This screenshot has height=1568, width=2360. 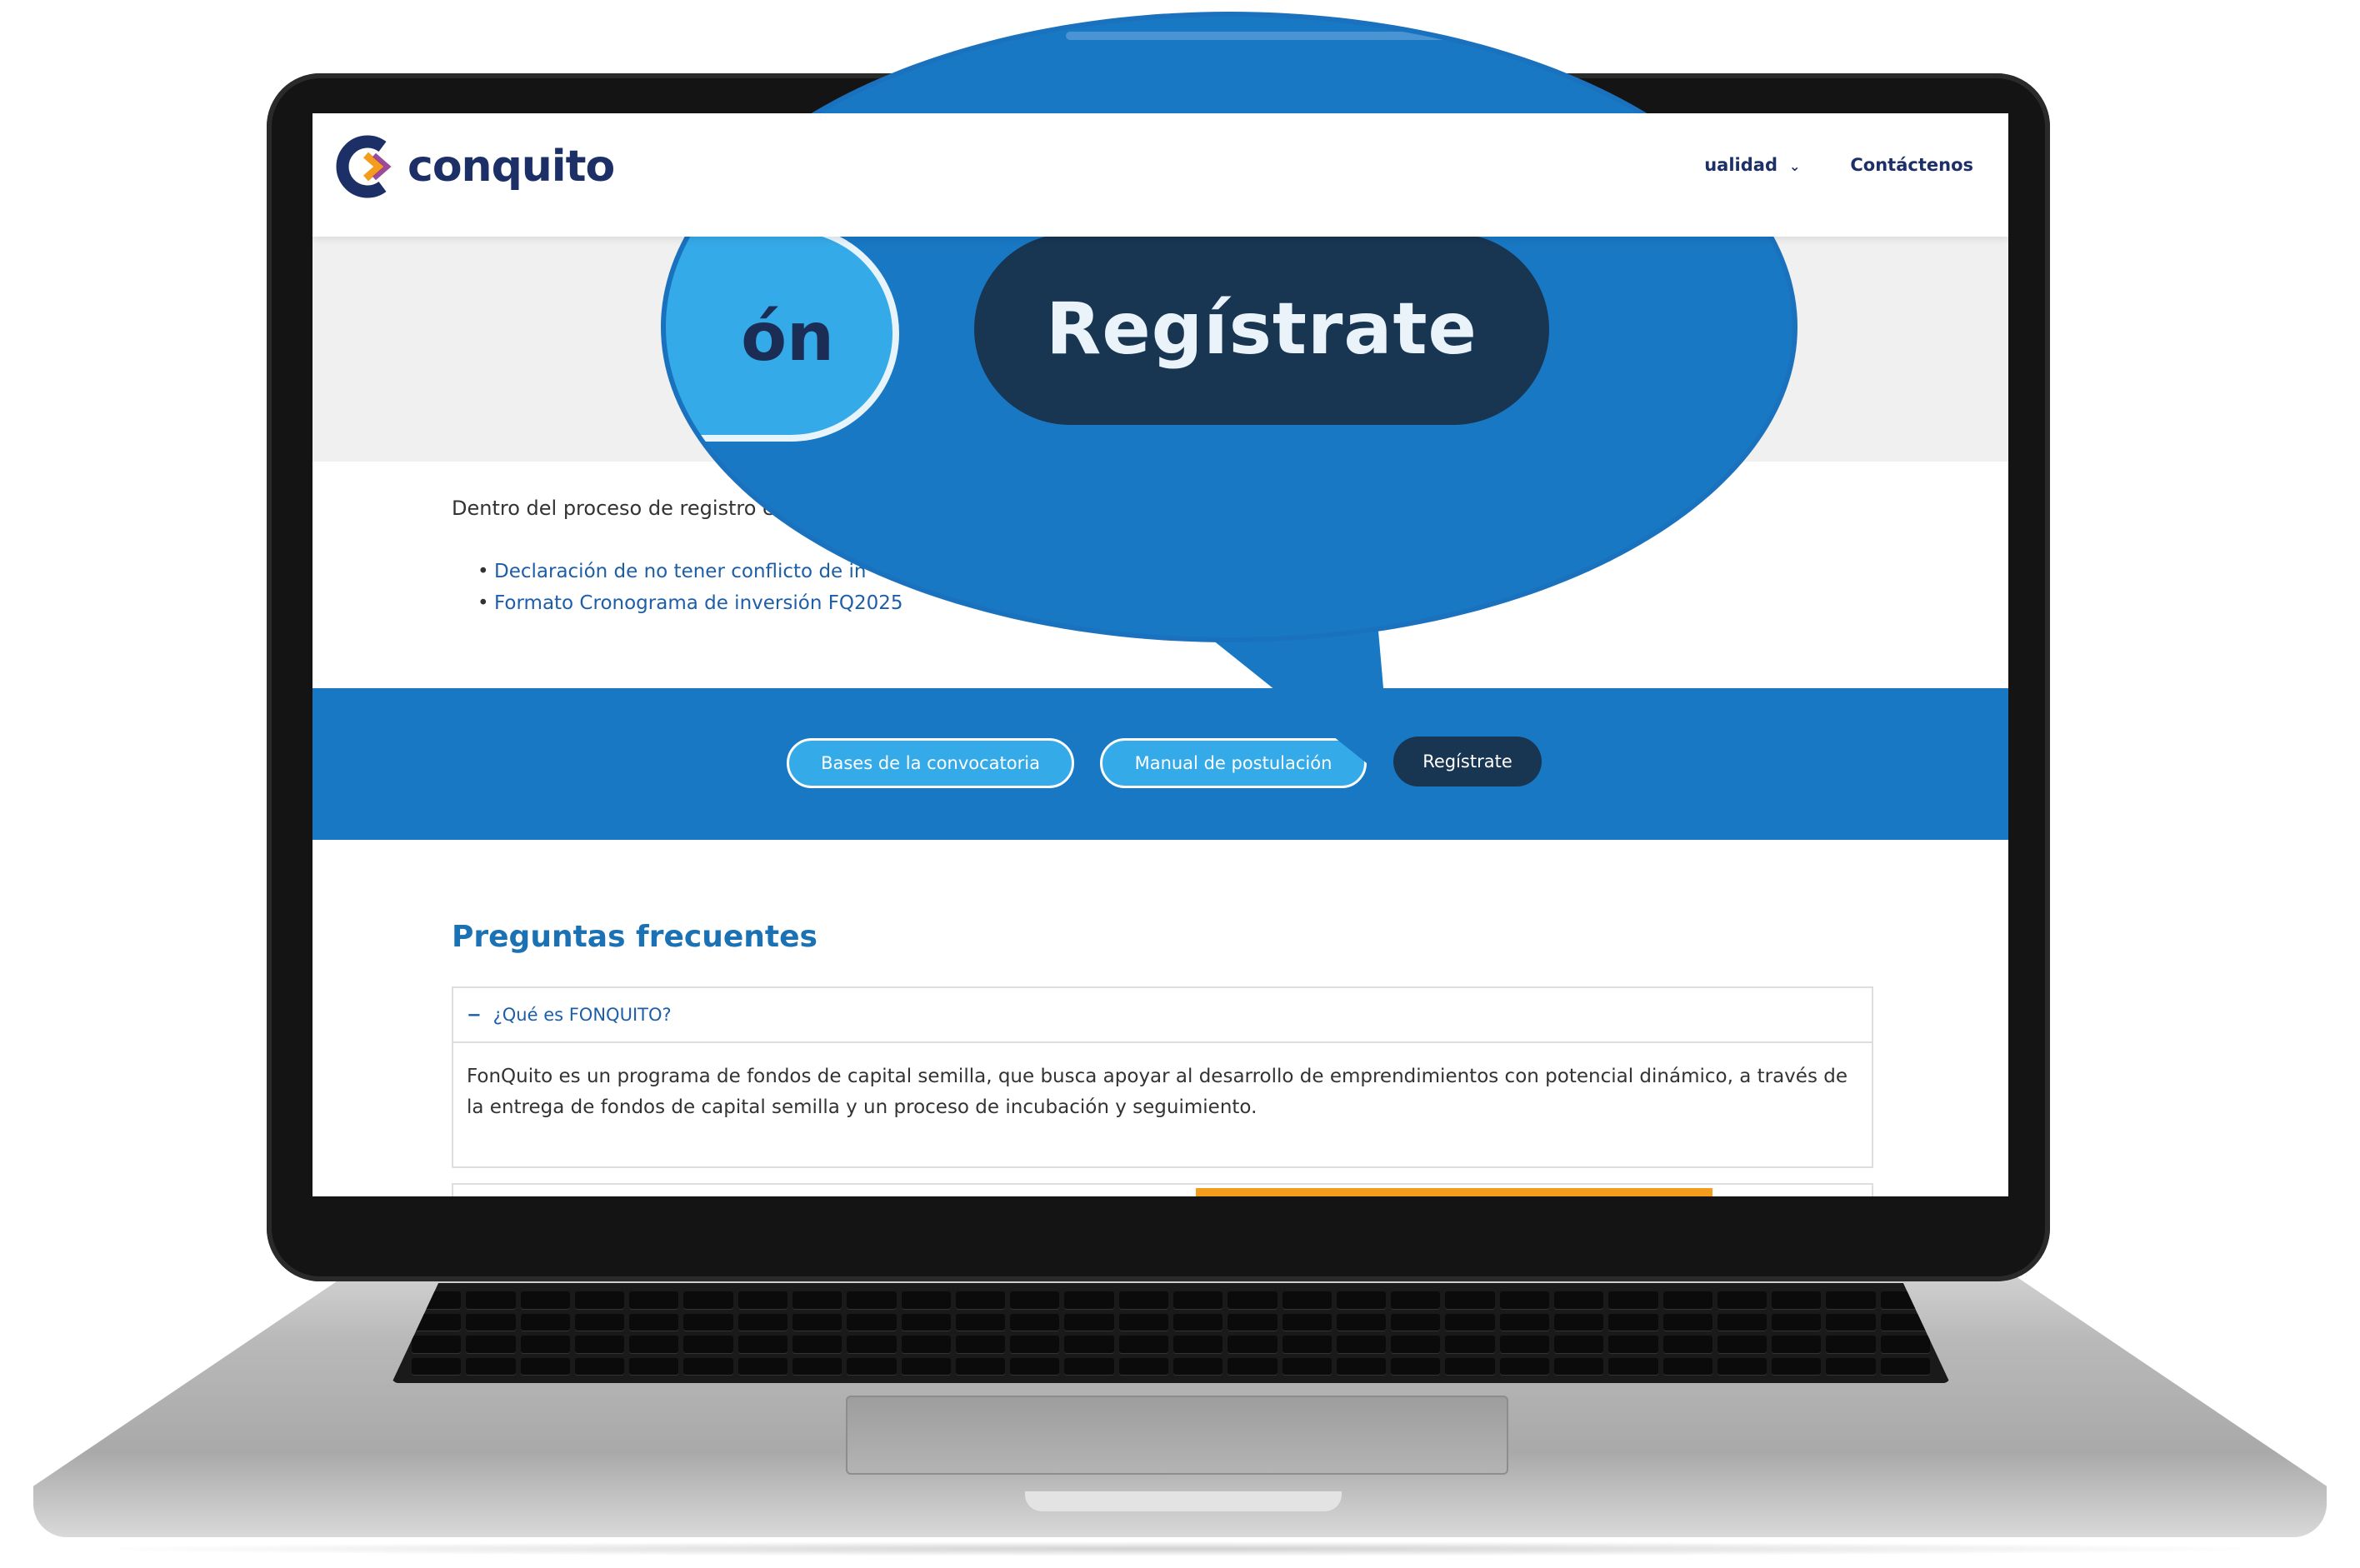 I want to click on magnified-register-label: Regístrate, so click(x=1262, y=329).